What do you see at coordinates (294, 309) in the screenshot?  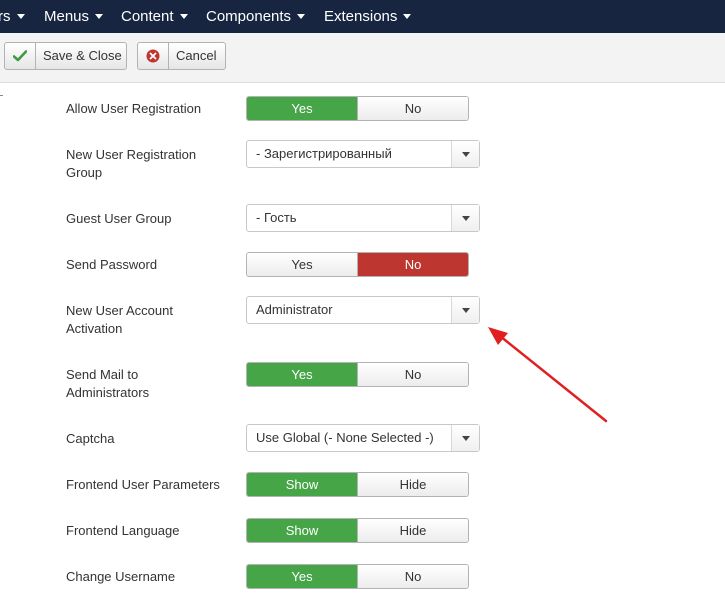 I see `account-activation-value: Administrator` at bounding box center [294, 309].